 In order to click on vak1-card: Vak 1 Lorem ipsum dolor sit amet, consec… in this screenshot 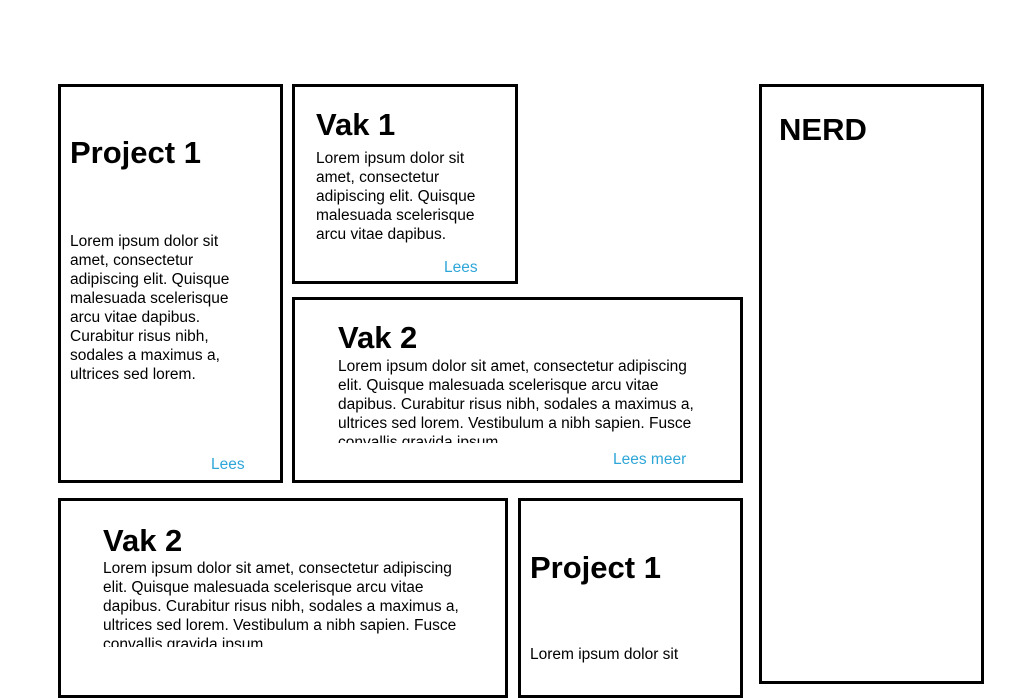, I will do `click(405, 184)`.